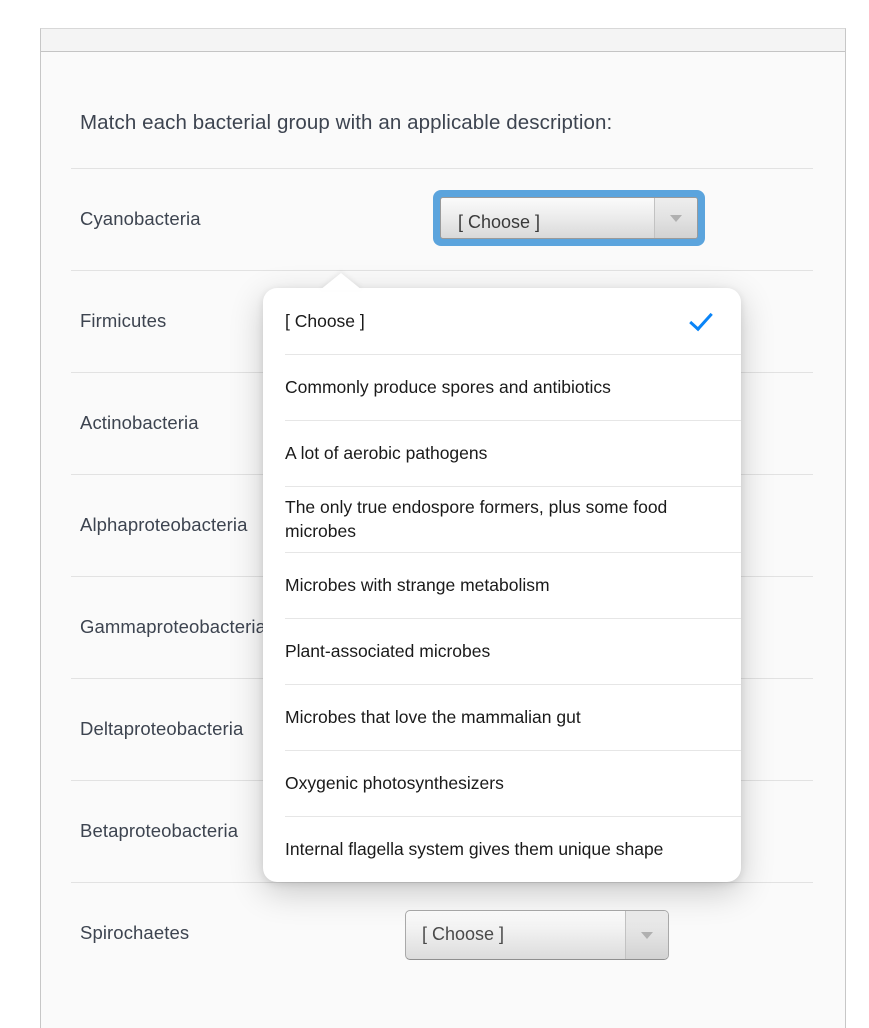 This screenshot has width=869, height=1028. I want to click on matching-row: Spirochaetes [ Choose ], so click(442, 933).